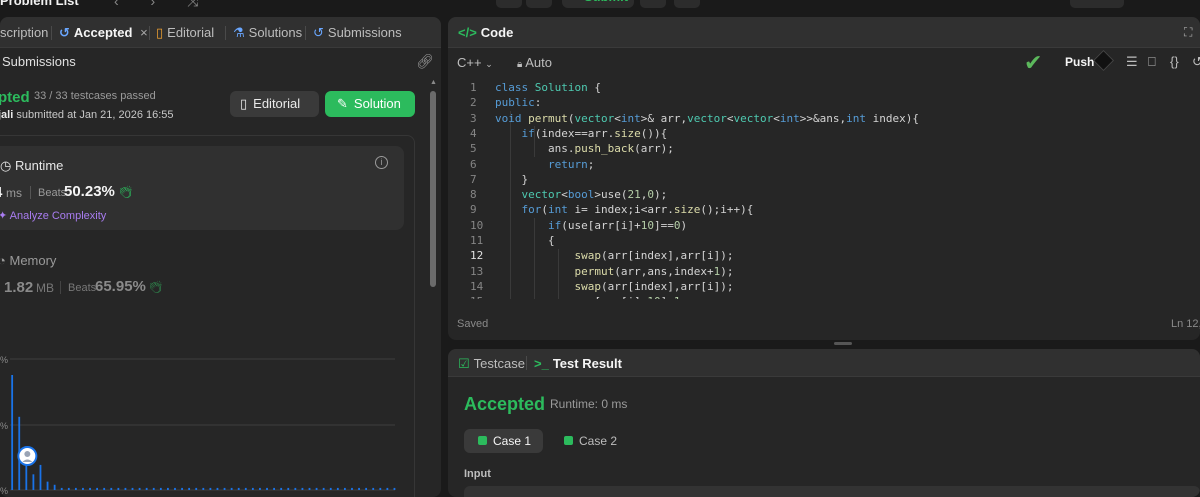  I want to click on code-text: permut(arr,ans,index+1);, so click(654, 271).